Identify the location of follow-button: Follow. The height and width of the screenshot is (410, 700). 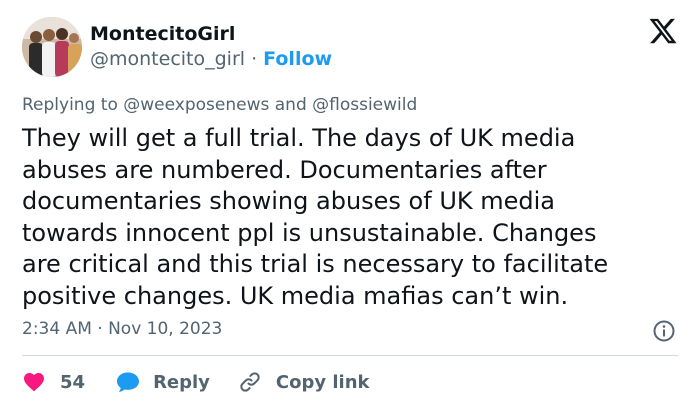
(297, 59).